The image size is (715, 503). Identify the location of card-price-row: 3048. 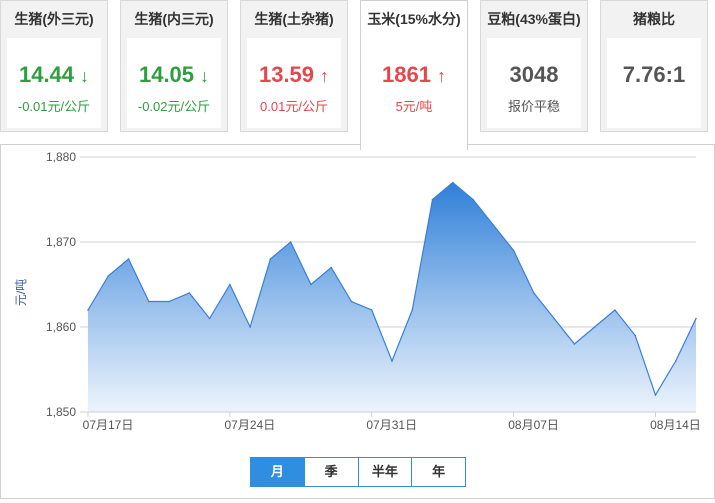
(534, 75).